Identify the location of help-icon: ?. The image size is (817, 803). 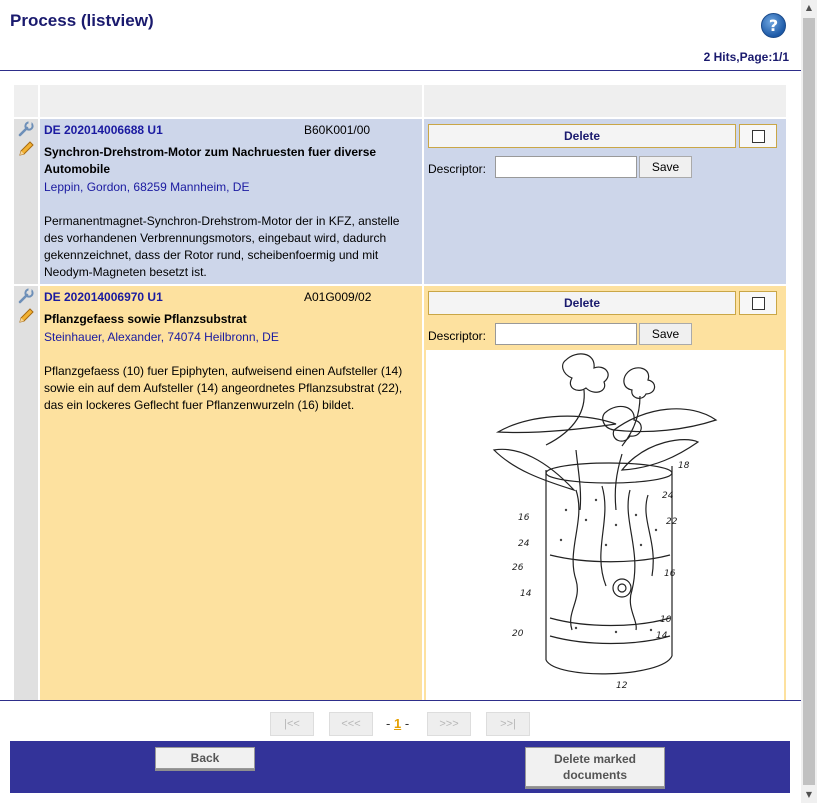
(773, 25).